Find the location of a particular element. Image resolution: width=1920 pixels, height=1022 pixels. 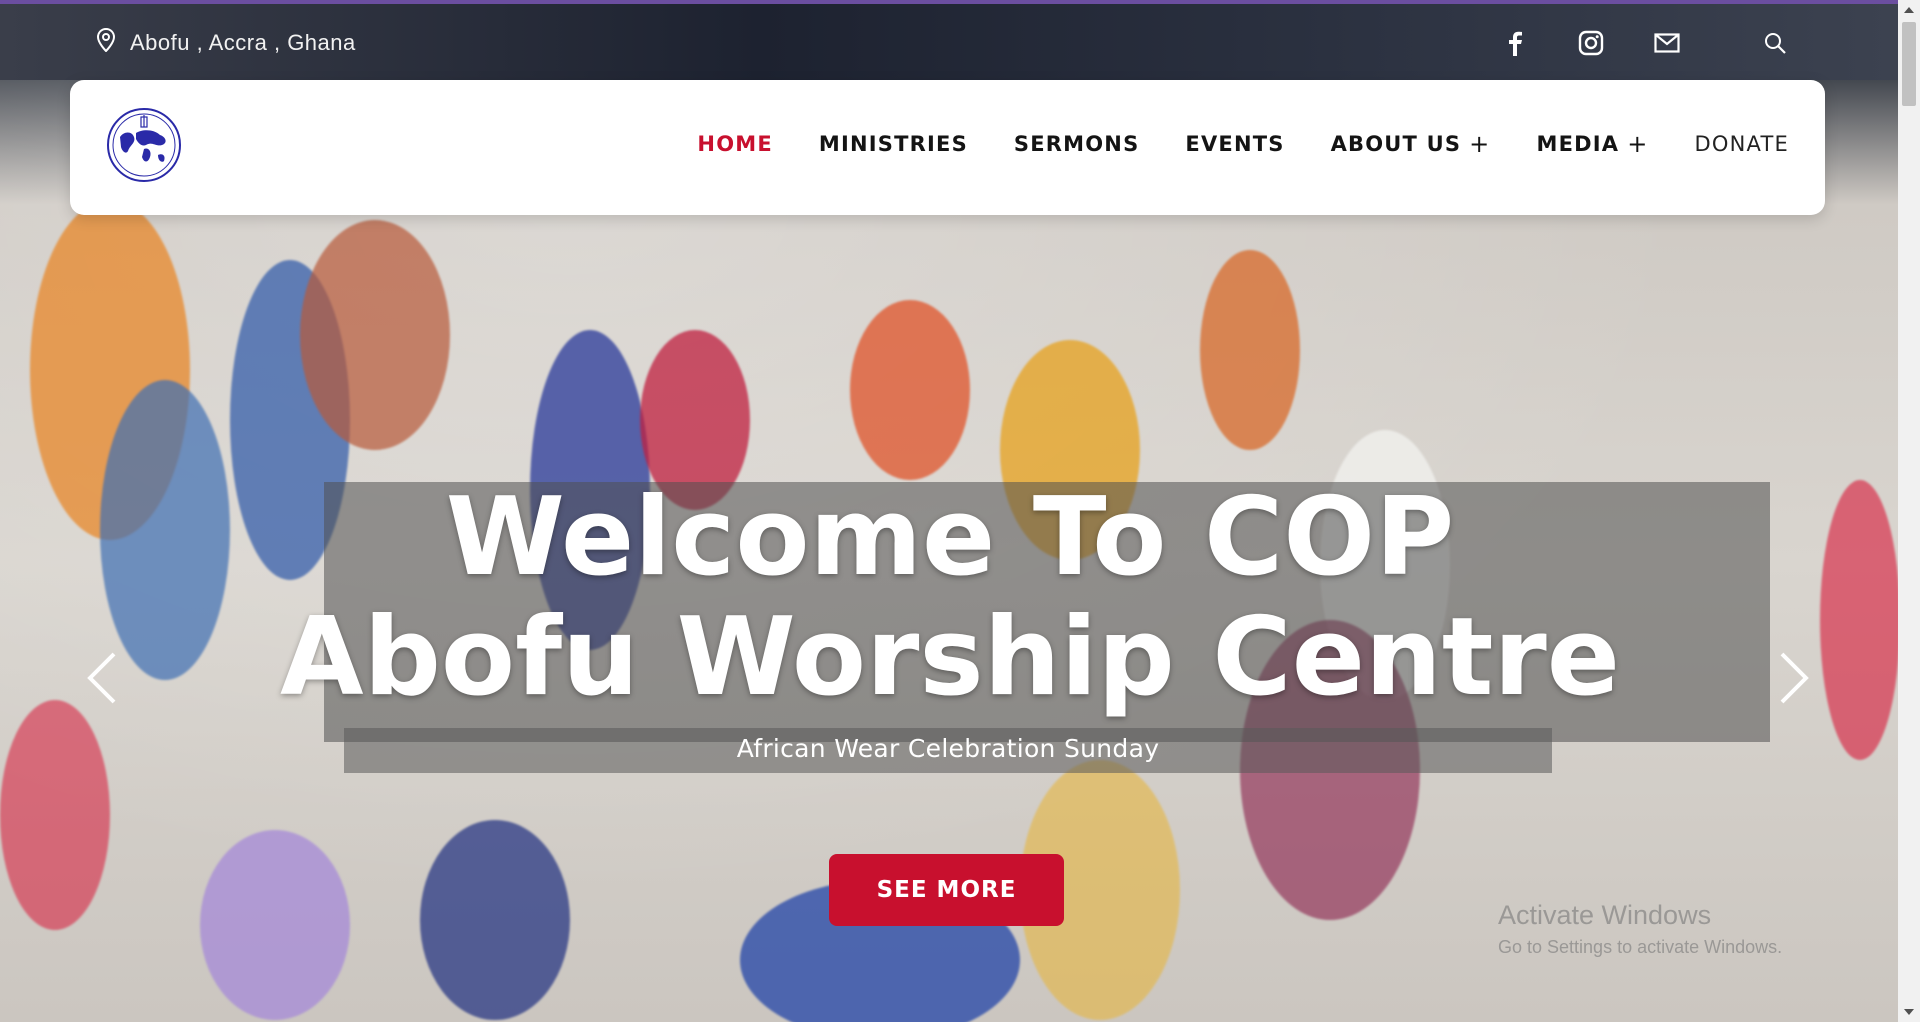

nav-sermons: SERMONS is located at coordinates (1077, 144).